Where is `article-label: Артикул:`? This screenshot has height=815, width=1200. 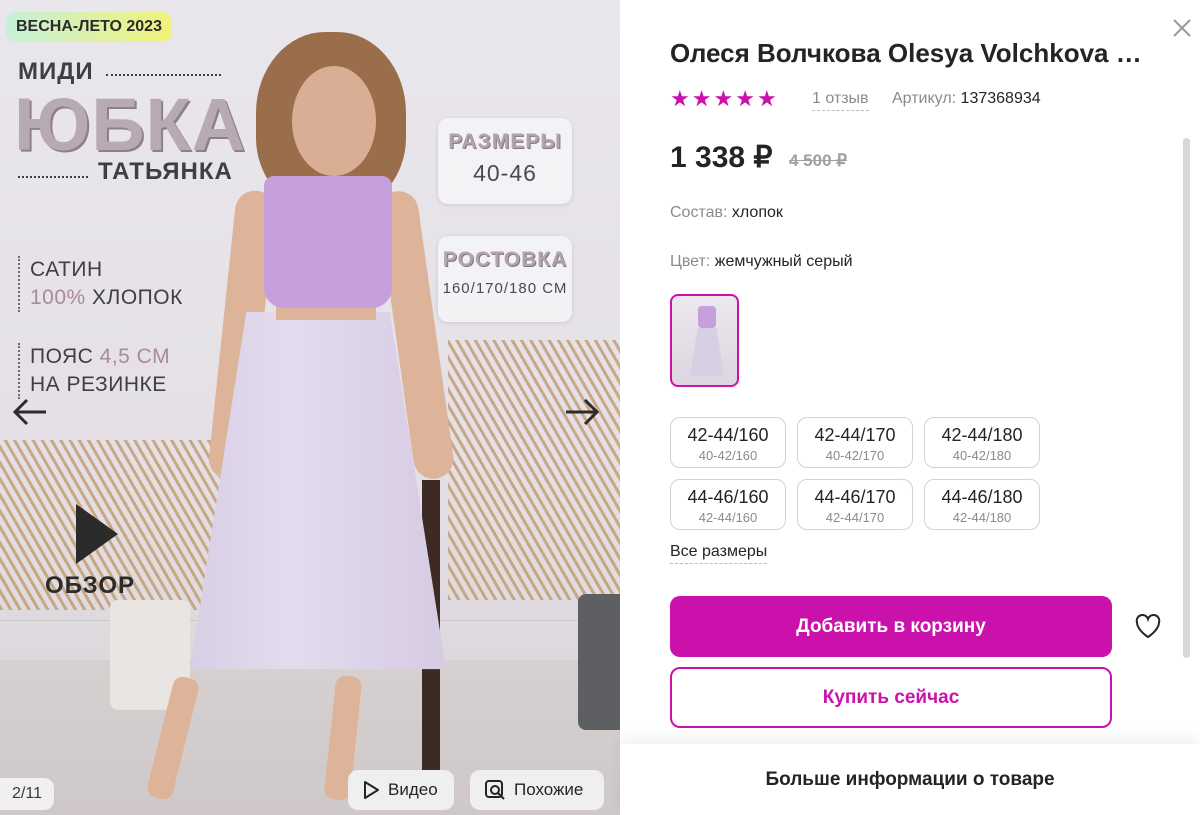 article-label: Артикул: is located at coordinates (924, 98).